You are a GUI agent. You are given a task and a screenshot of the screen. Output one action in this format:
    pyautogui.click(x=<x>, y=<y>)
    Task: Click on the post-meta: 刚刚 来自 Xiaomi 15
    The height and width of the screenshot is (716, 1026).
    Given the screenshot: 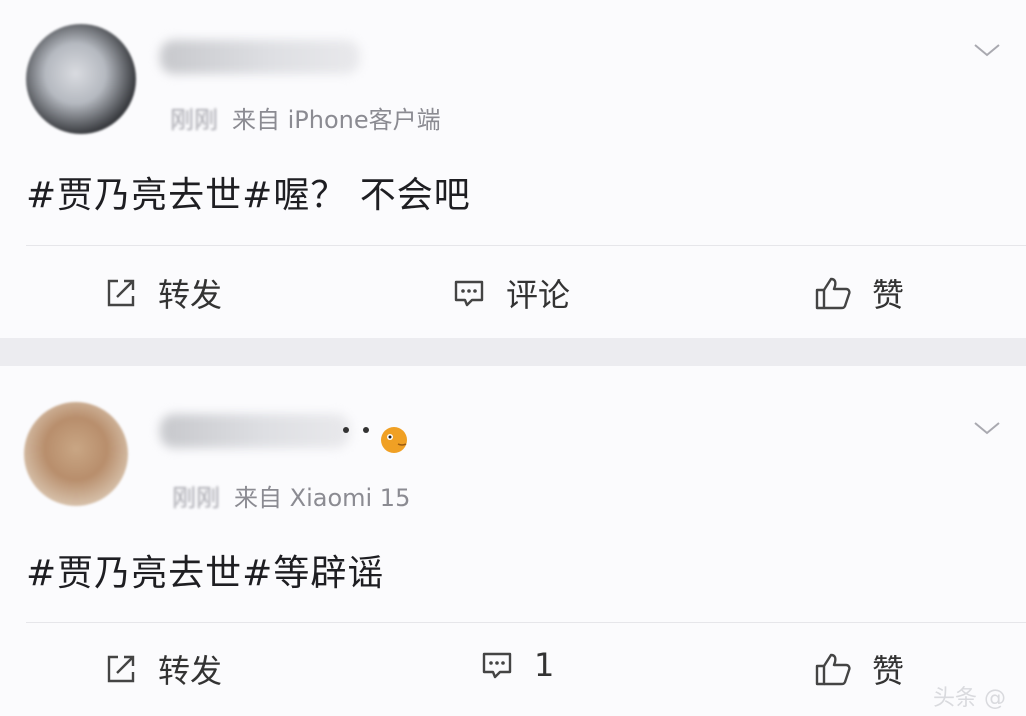 What is the action you would take?
    pyautogui.click(x=291, y=495)
    